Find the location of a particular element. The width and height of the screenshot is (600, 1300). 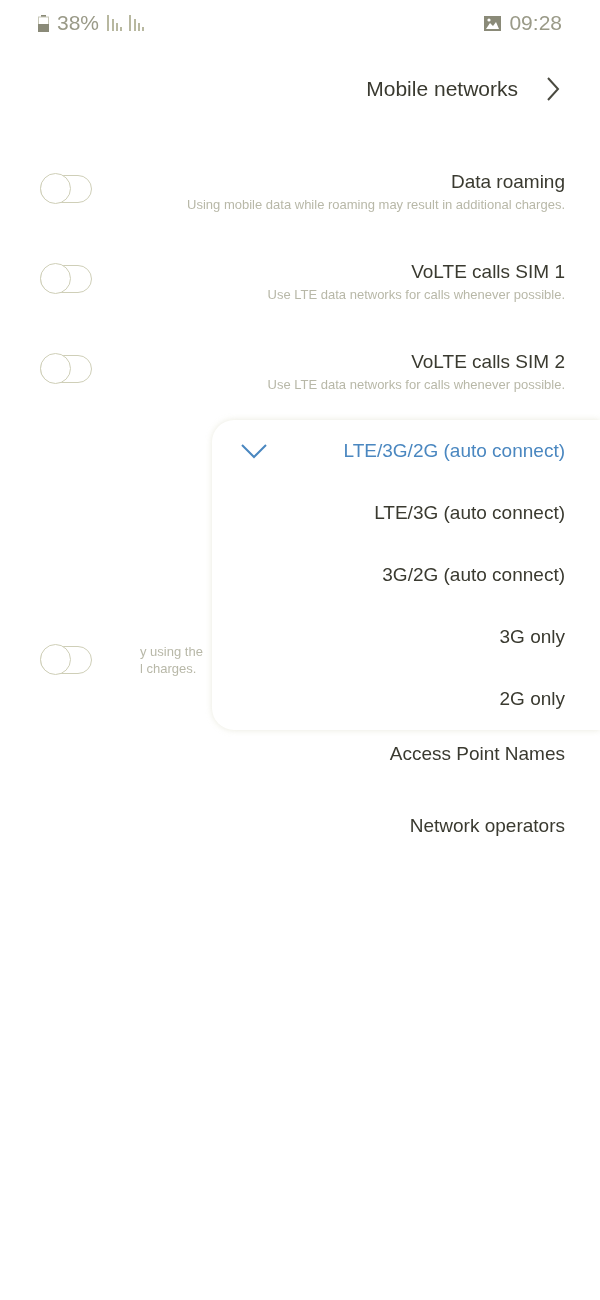

battery-icon is located at coordinates (43, 23).